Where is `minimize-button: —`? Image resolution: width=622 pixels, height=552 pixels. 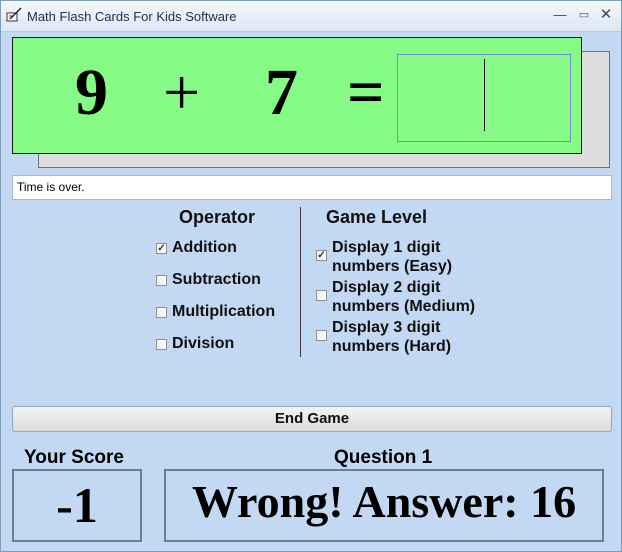 minimize-button: — is located at coordinates (560, 15).